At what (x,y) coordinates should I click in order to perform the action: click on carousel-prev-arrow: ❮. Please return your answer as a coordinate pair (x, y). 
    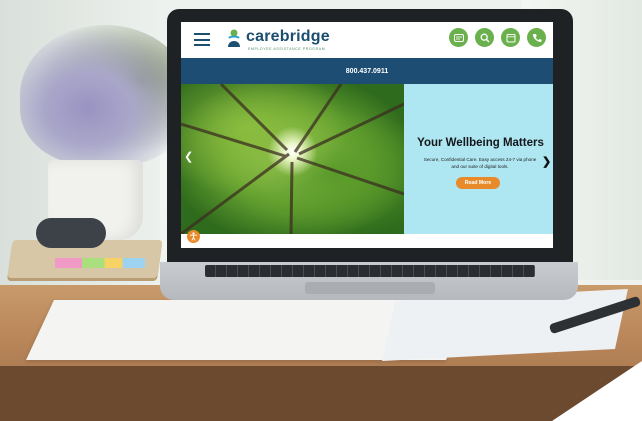
    Looking at the image, I should click on (188, 156).